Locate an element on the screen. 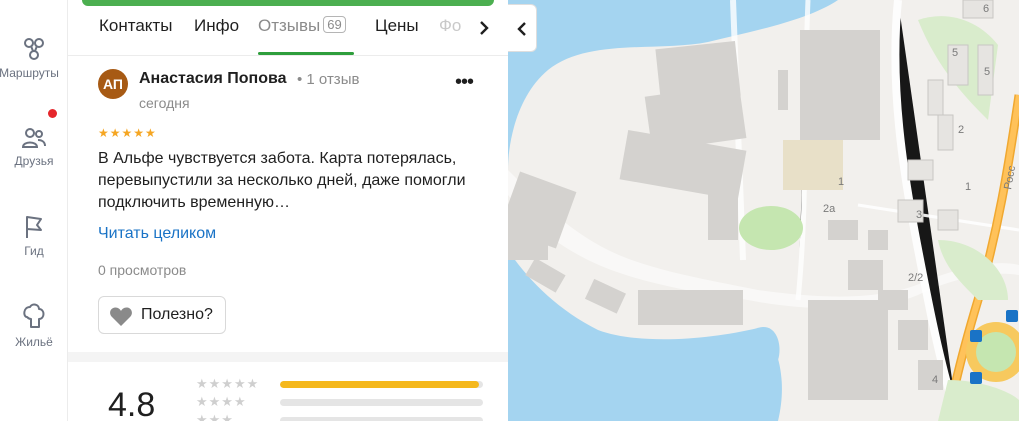  nav-item-housing: Жильё is located at coordinates (34, 326).